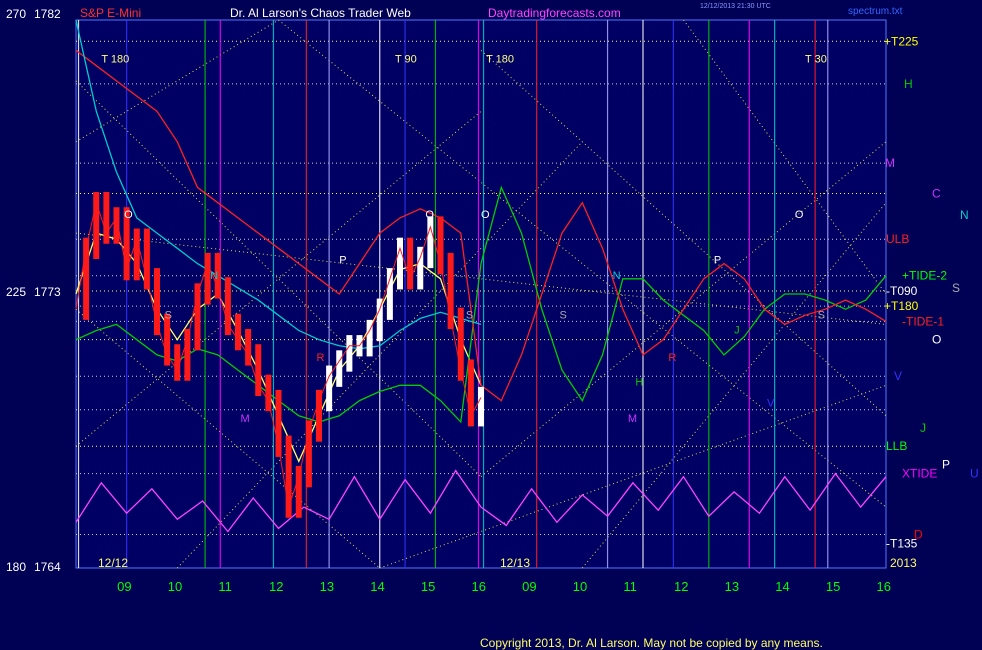 The image size is (982, 650). I want to click on right-label: -T135, so click(902, 544).